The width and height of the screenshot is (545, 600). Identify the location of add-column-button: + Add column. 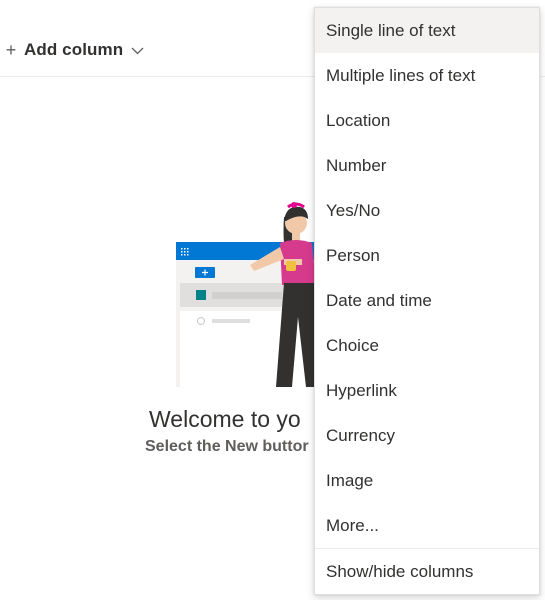
(74, 50).